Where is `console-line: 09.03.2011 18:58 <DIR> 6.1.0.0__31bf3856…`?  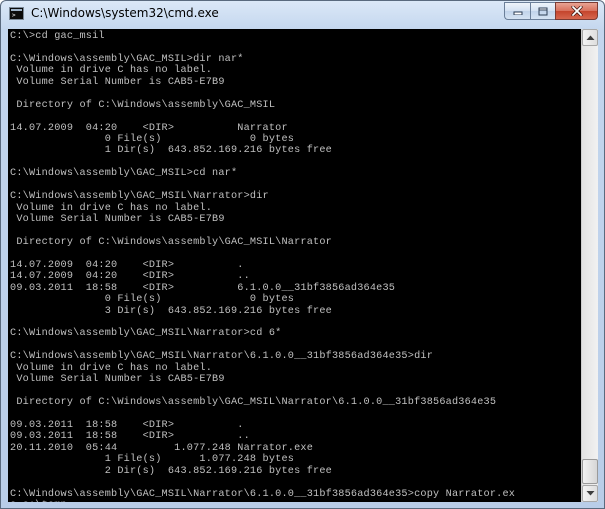 console-line: 09.03.2011 18:58 <DIR> 6.1.0.0__31bf3856… is located at coordinates (203, 288).